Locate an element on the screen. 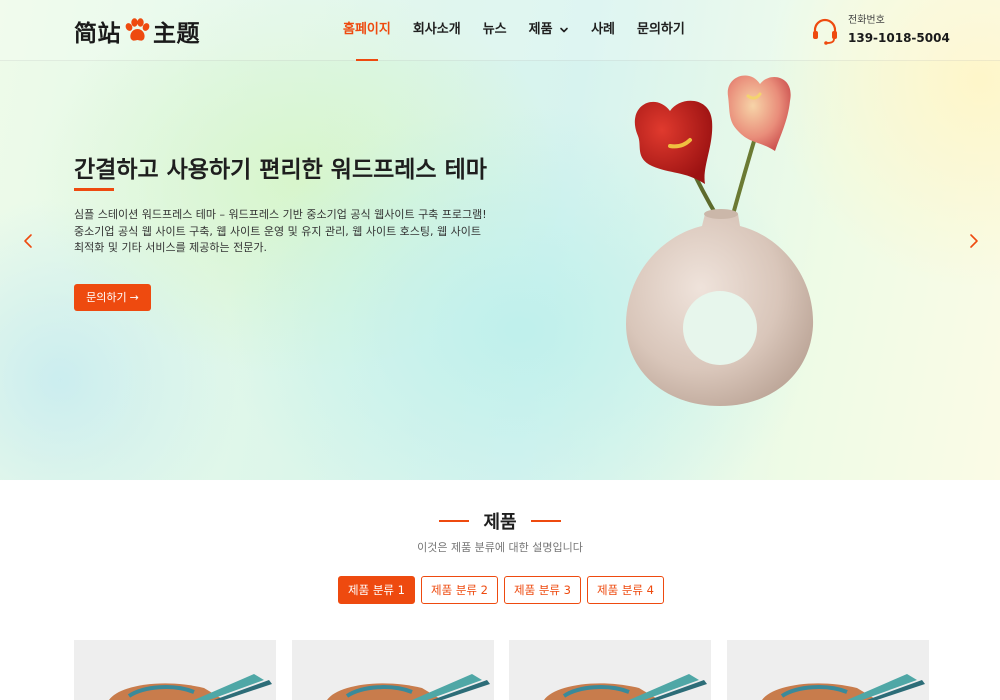 Image resolution: width=1000 pixels, height=700 pixels. nav-item-products: 제품 is located at coordinates (549, 30).